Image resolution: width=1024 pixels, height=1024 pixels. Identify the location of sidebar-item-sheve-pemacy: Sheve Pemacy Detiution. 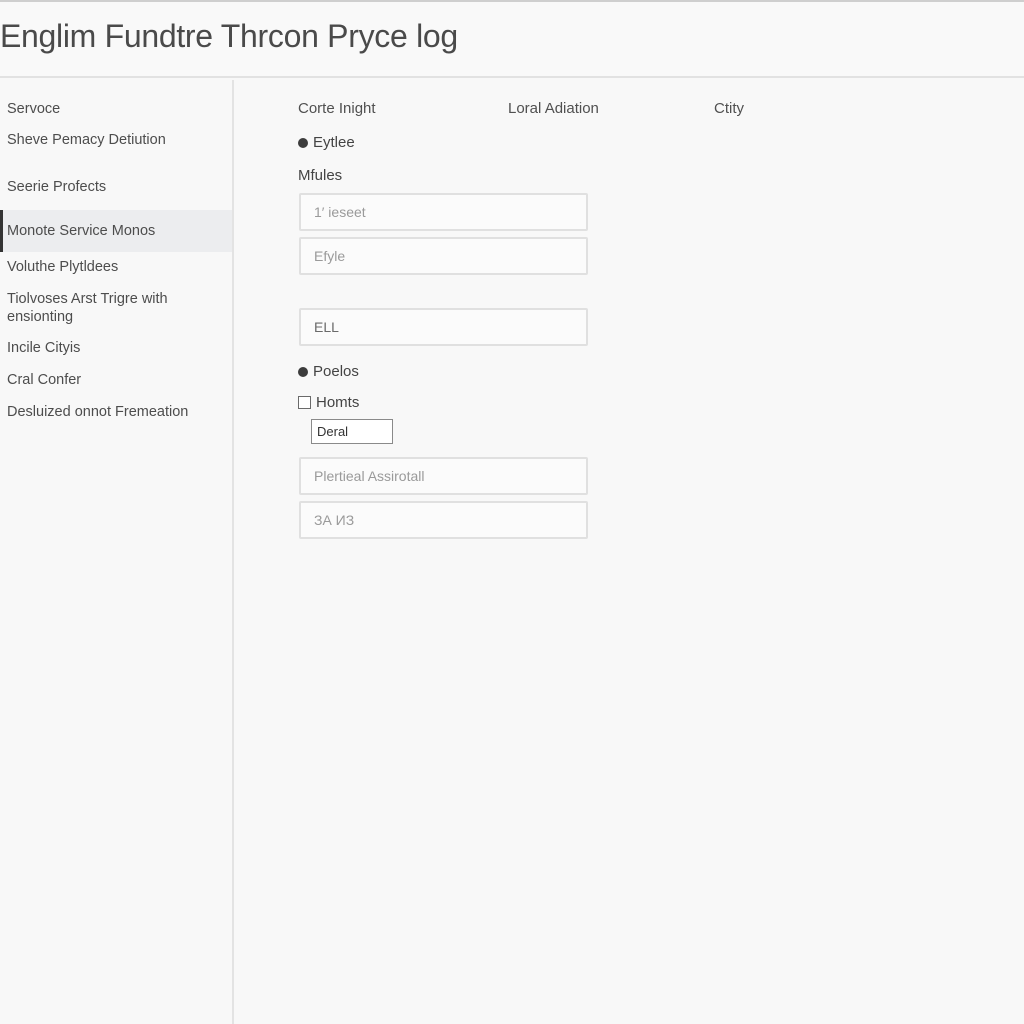
(116, 140).